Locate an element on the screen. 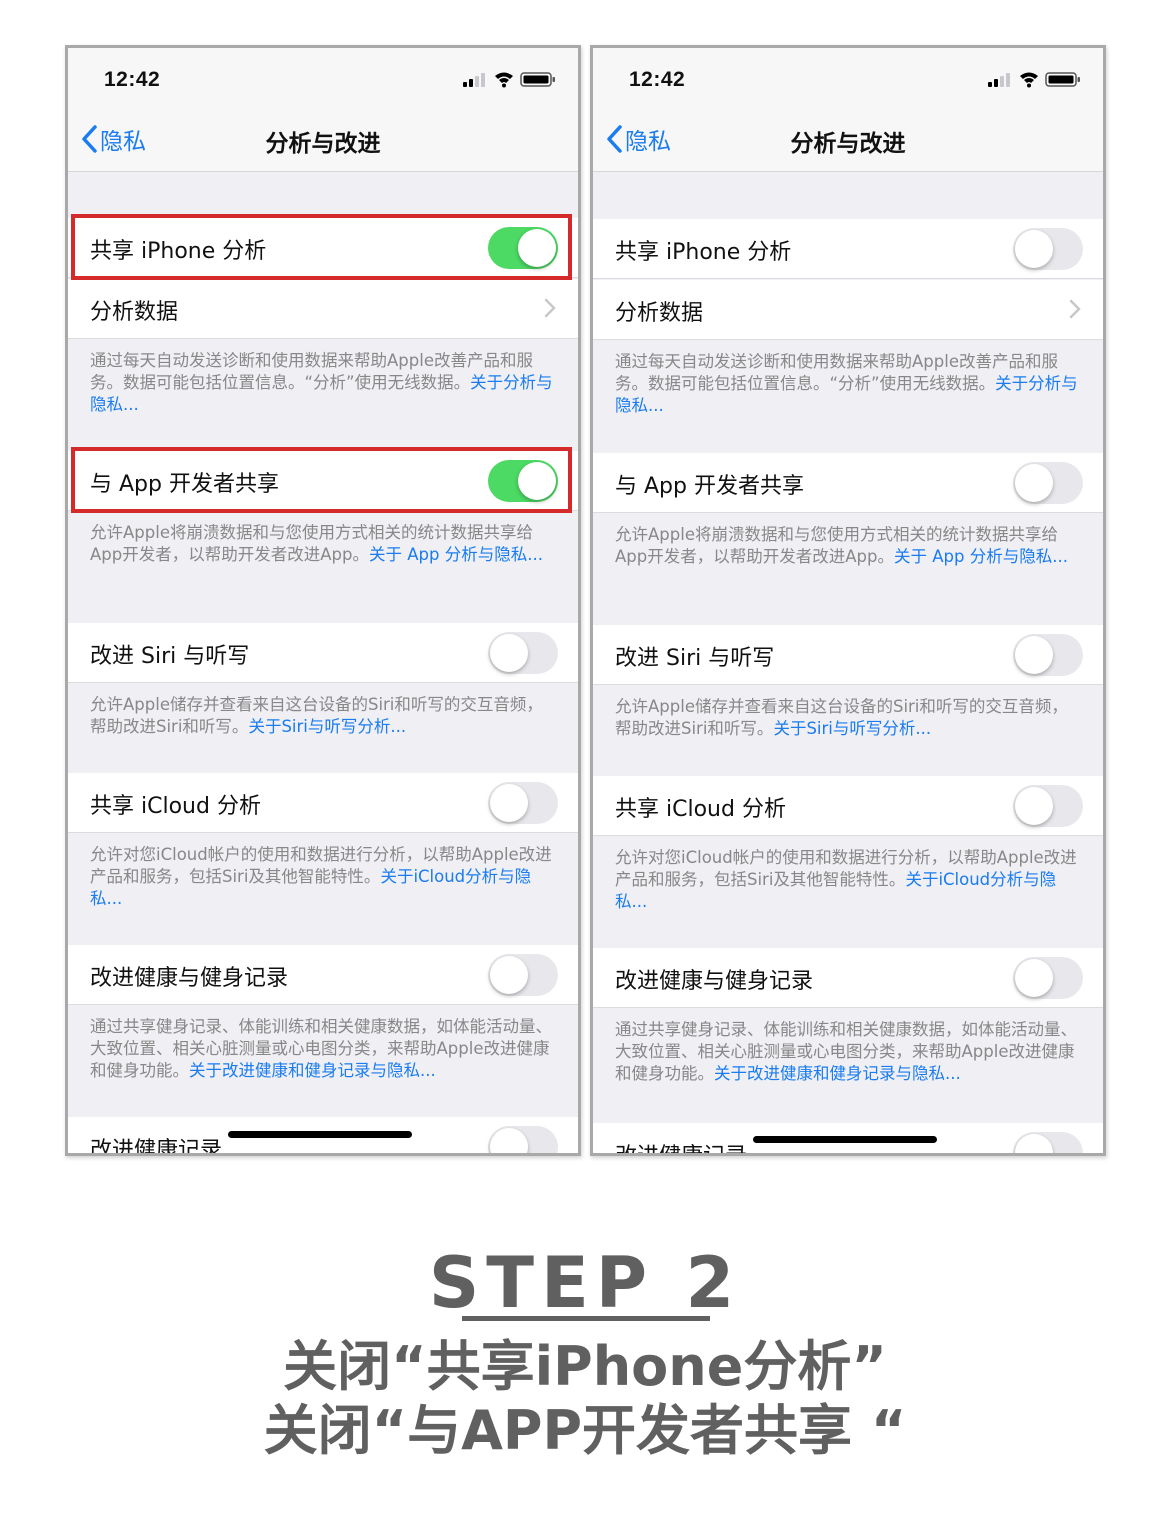  share-iphone-analytics-toggle is located at coordinates (1048, 249).